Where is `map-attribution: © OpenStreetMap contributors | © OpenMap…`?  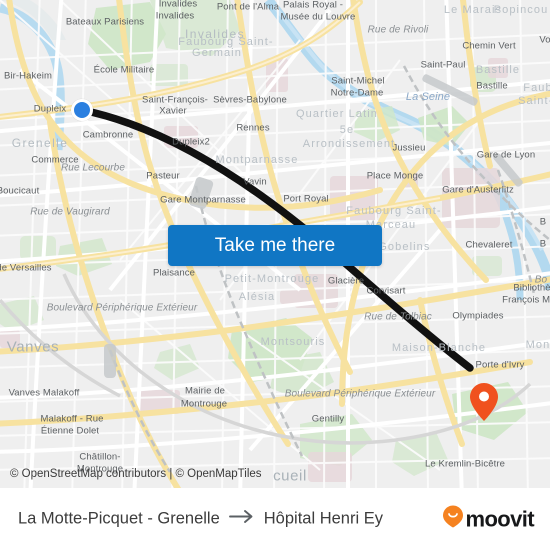 map-attribution: © OpenStreetMap contributors | © OpenMap… is located at coordinates (136, 474).